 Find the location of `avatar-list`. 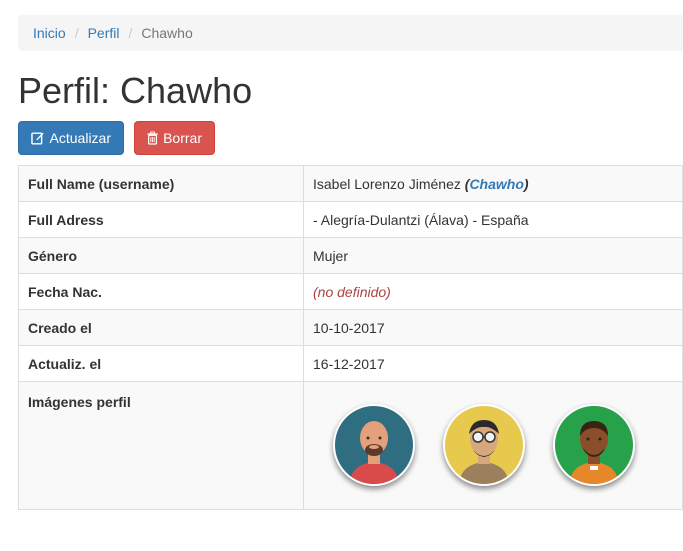

avatar-list is located at coordinates (503, 445).